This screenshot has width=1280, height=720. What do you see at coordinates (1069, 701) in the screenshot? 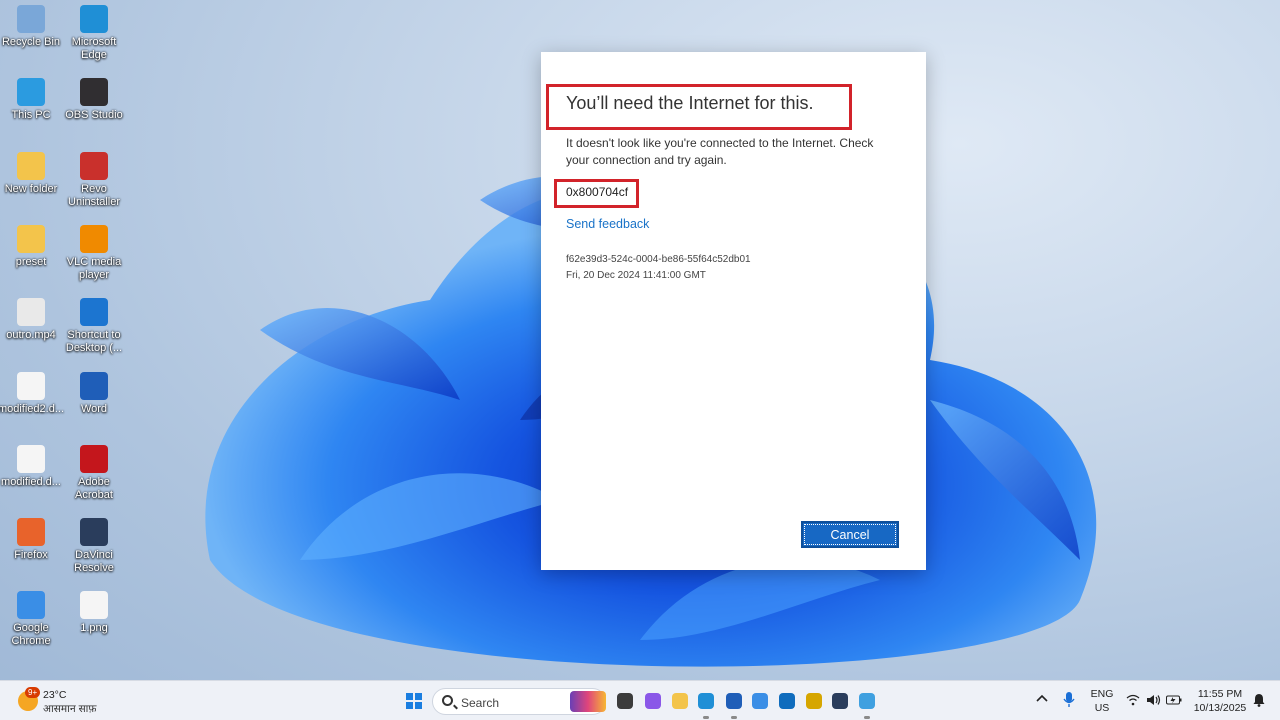
I see `microphone-icon` at bounding box center [1069, 701].